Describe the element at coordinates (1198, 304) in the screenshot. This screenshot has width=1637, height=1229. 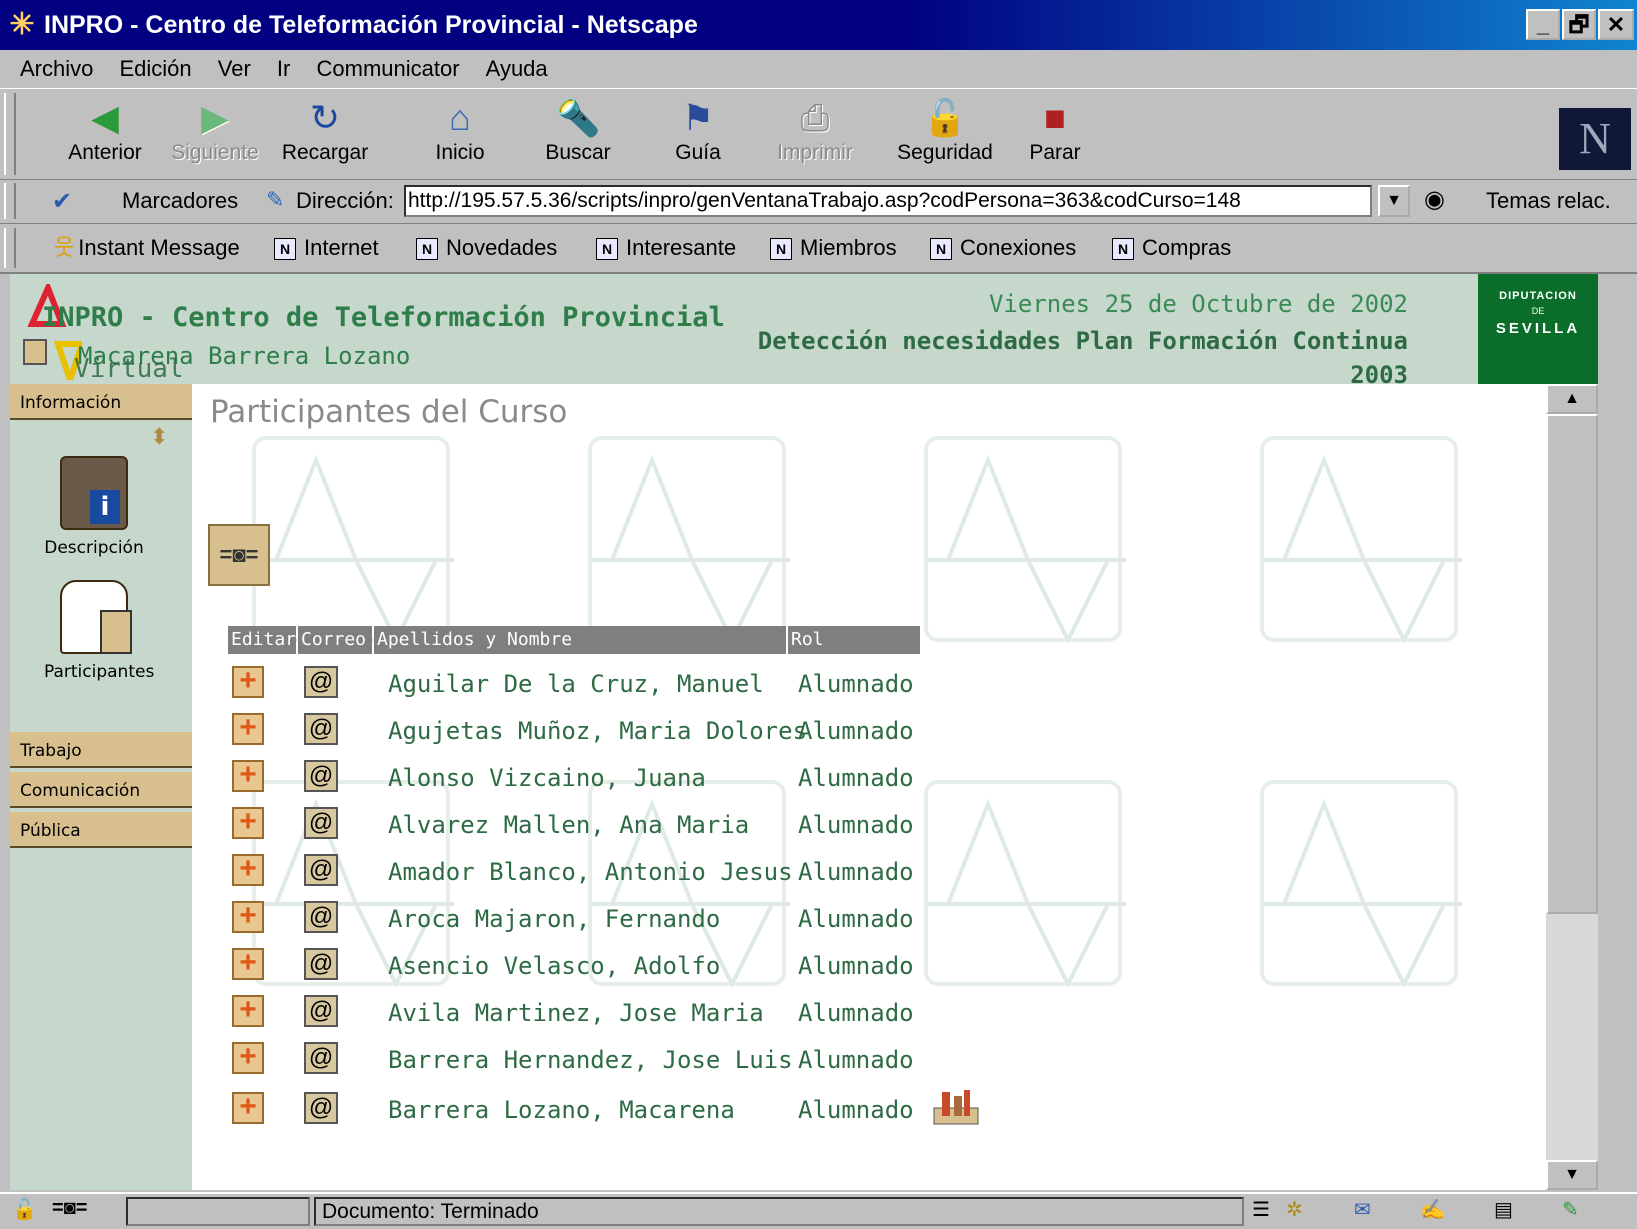
I see `current-date: Viernes 25 de Octubre de 2002` at that location.